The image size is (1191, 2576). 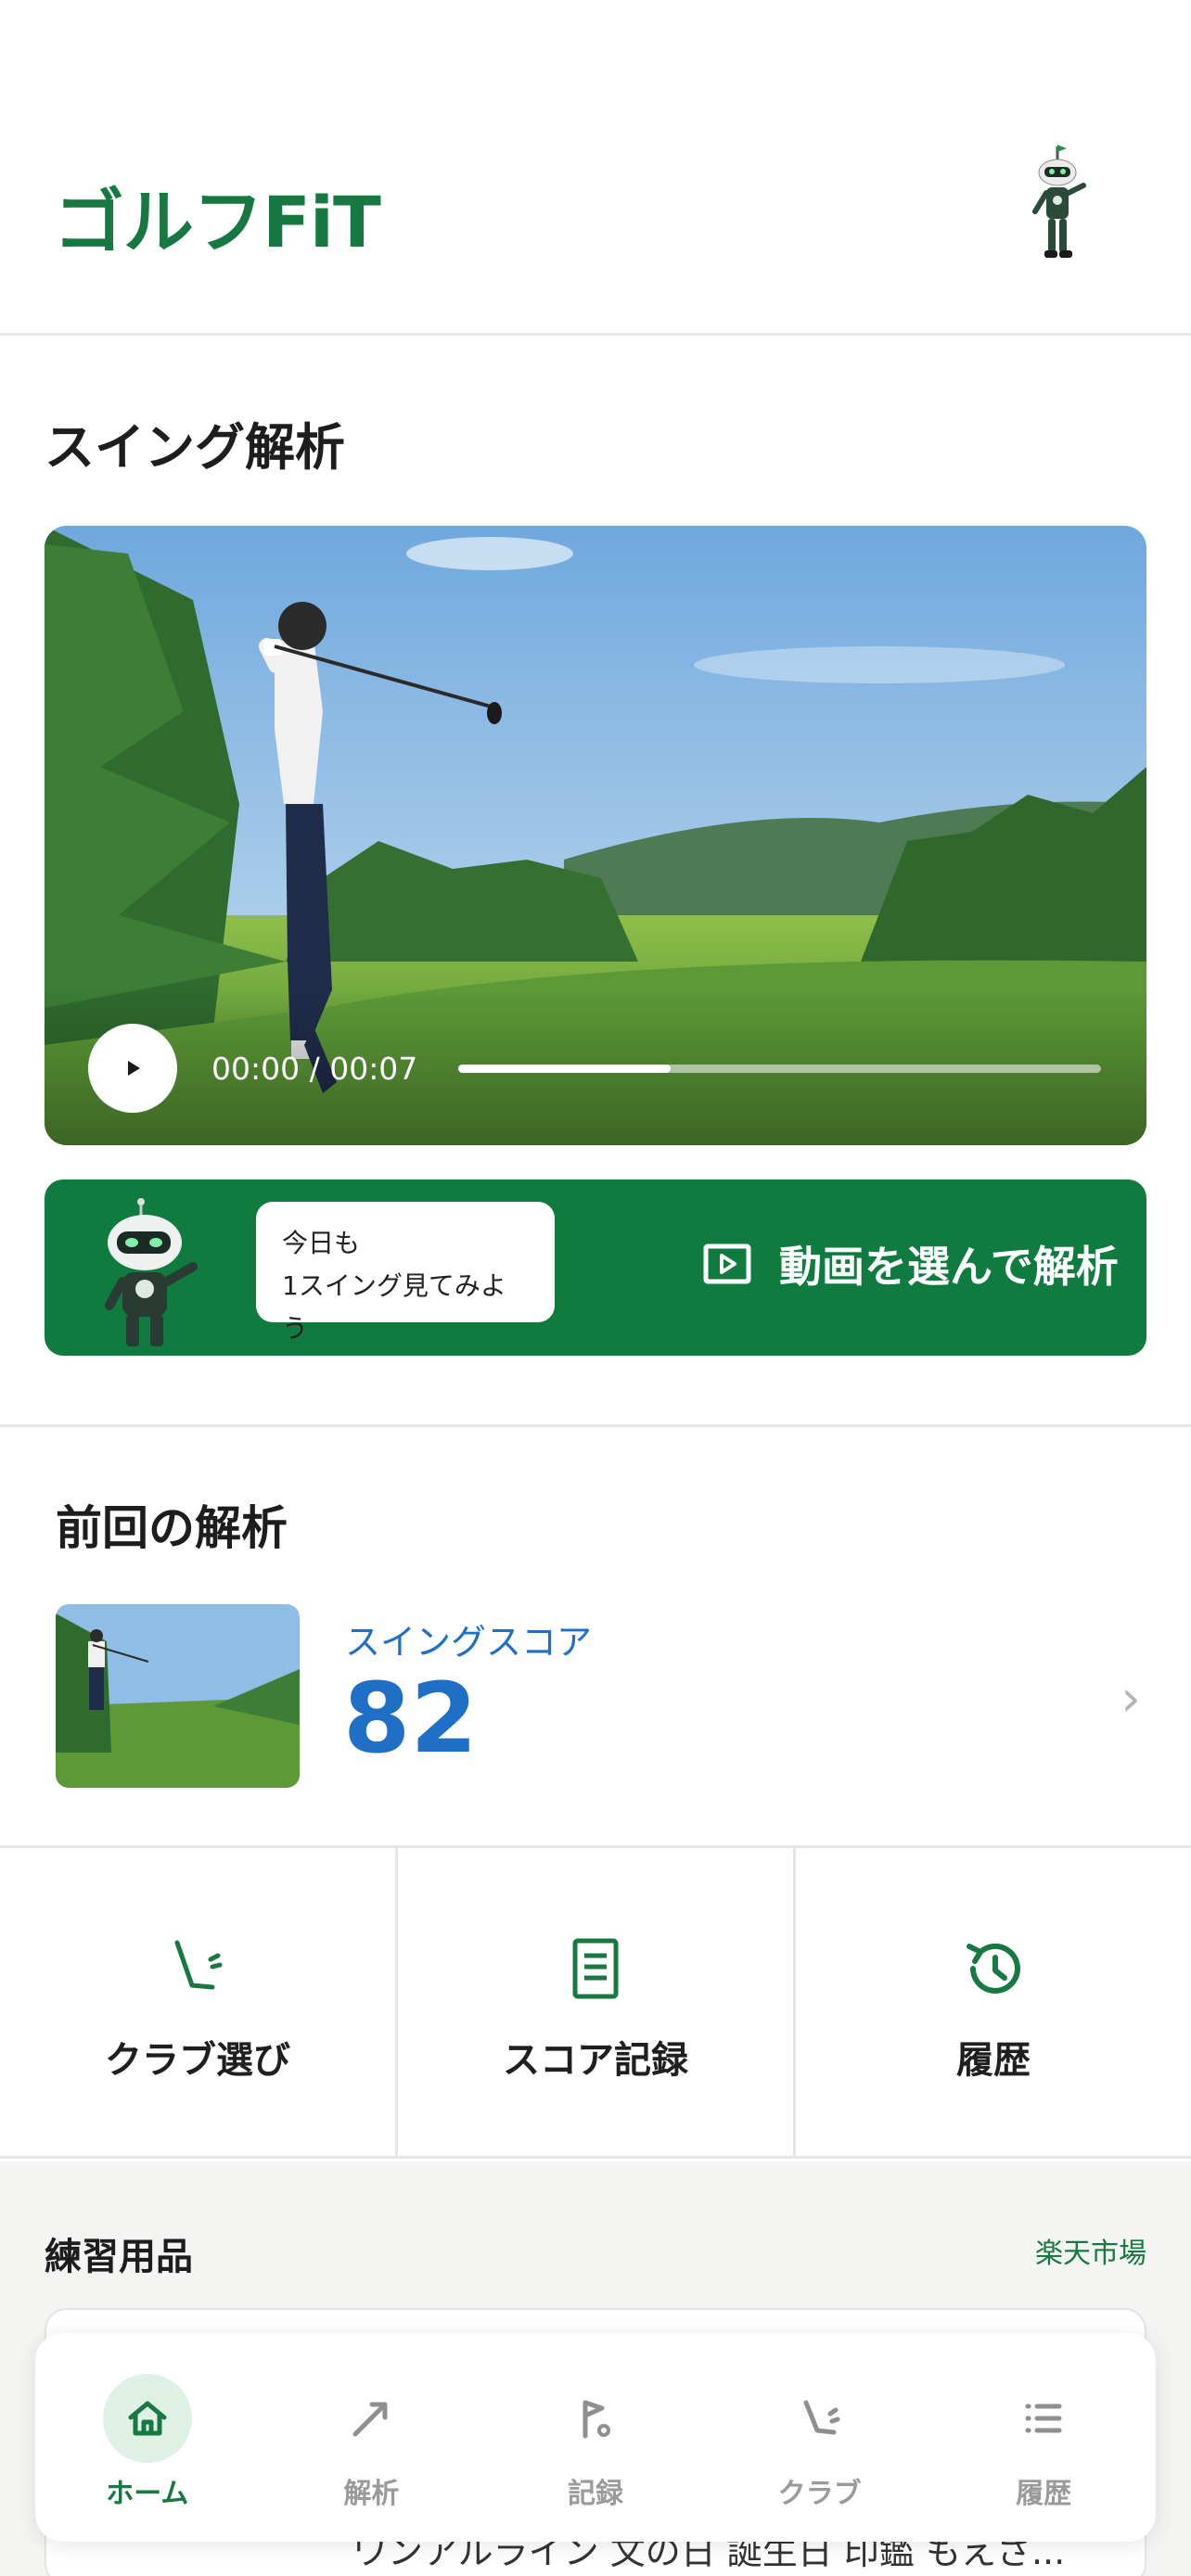 I want to click on home-icon, so click(x=147, y=2419).